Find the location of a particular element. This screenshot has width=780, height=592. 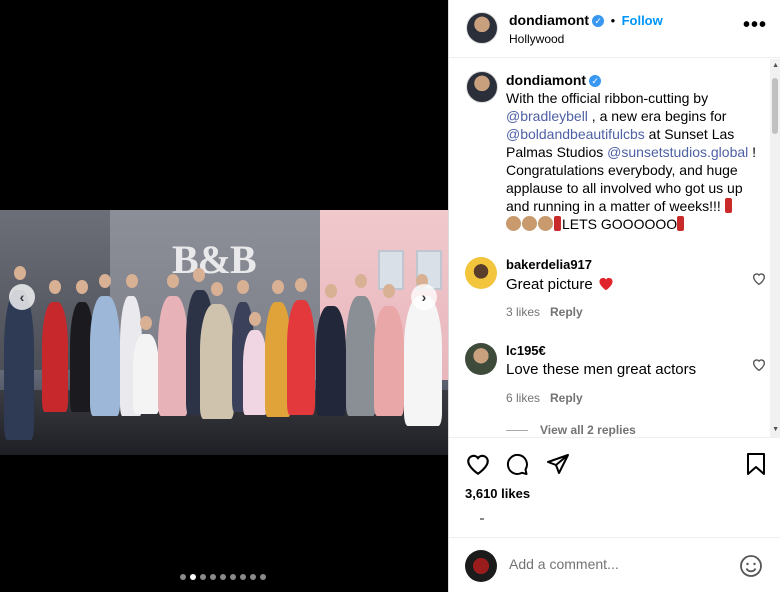

heart-icon is located at coordinates (478, 464).